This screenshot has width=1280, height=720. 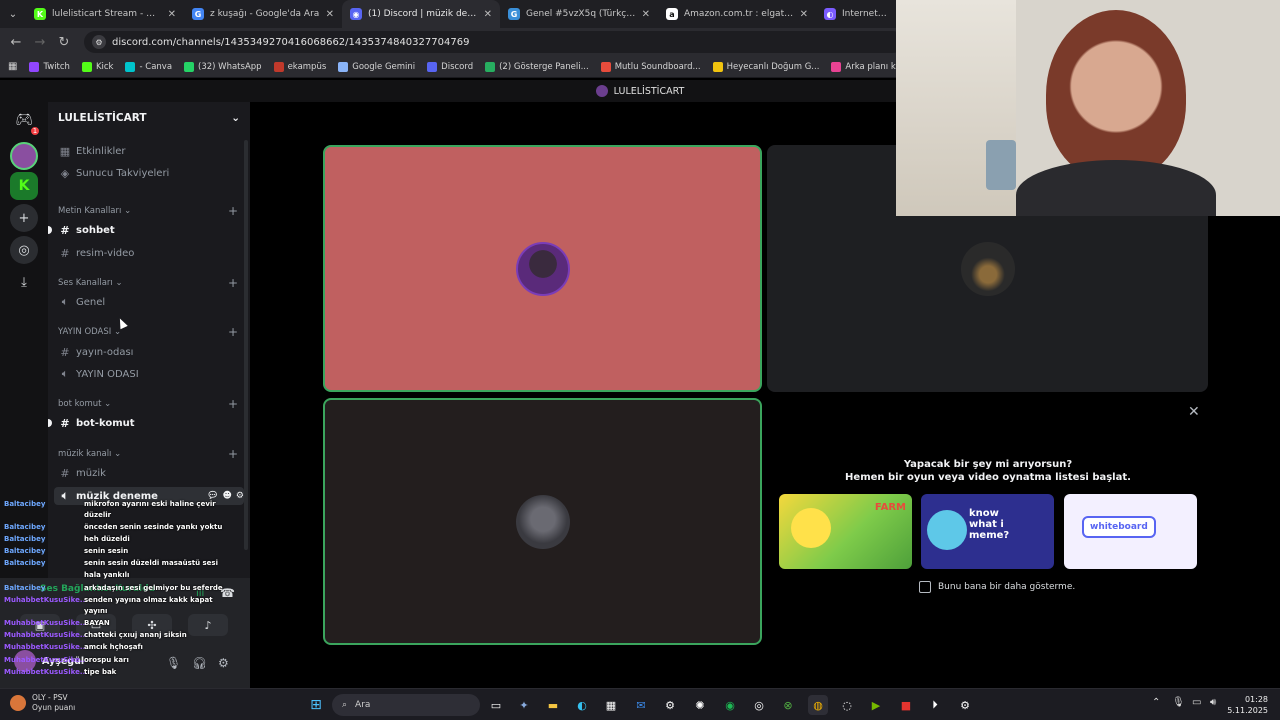 I want to click on server-header: LULELİSTİCART ⌄, so click(x=149, y=118).